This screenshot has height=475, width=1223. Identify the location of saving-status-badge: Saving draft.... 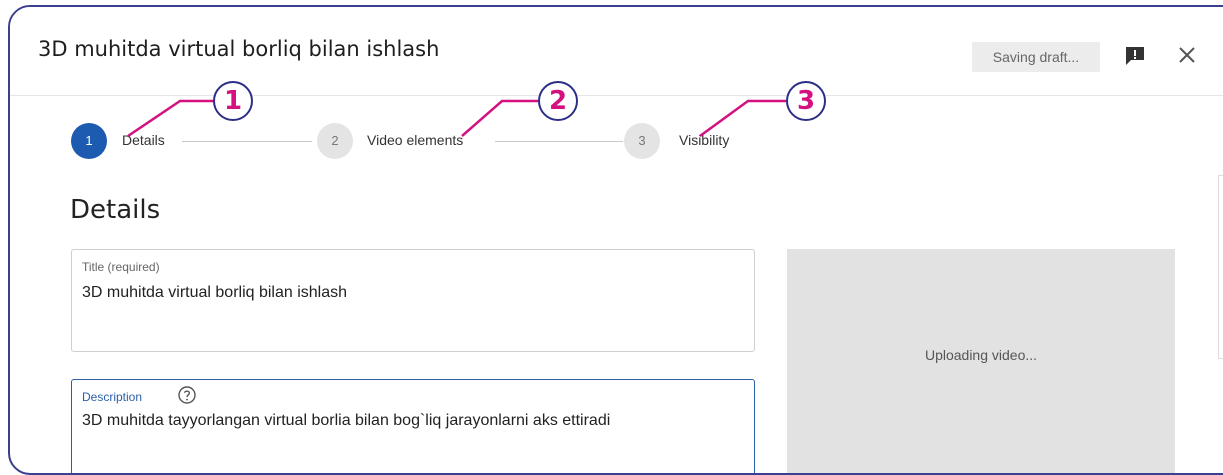
(1036, 57).